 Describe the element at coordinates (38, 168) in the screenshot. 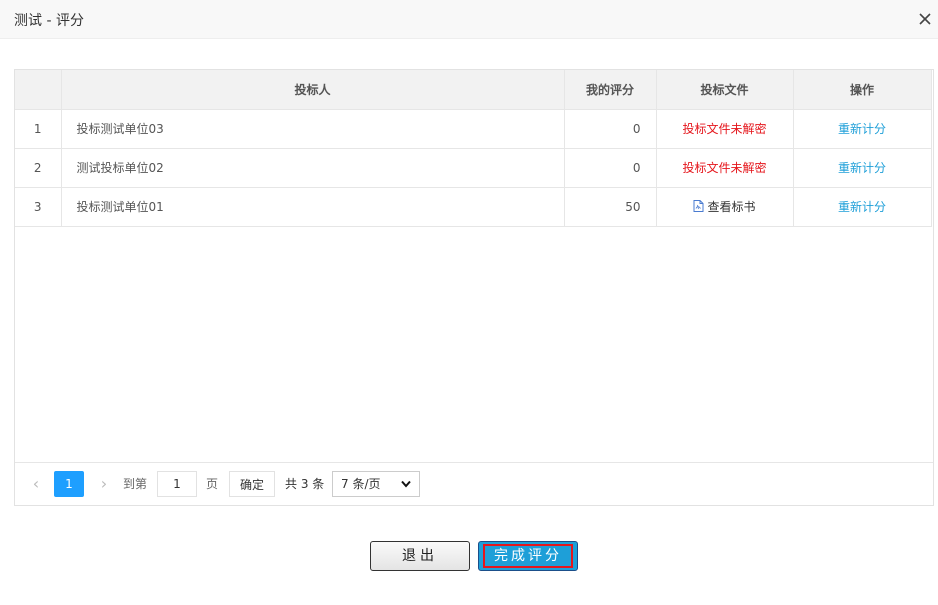

I see `row-index: 2` at that location.